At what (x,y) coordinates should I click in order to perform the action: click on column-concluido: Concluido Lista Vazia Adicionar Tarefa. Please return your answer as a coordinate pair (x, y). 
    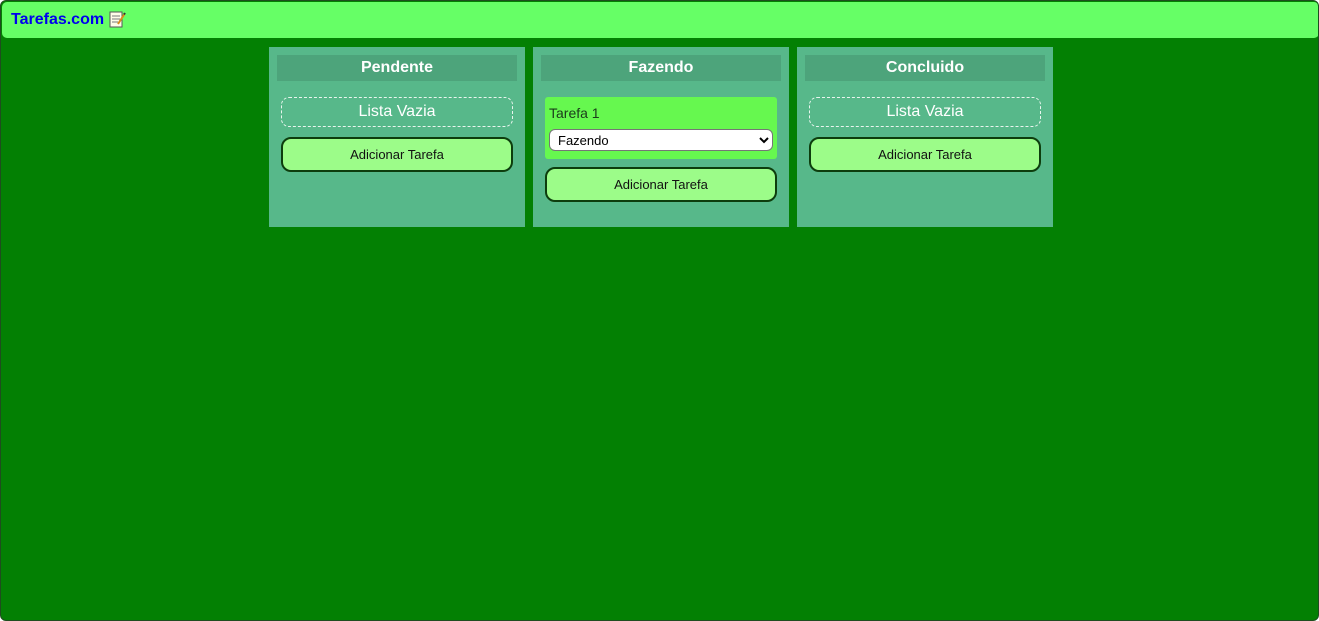
    Looking at the image, I should click on (925, 137).